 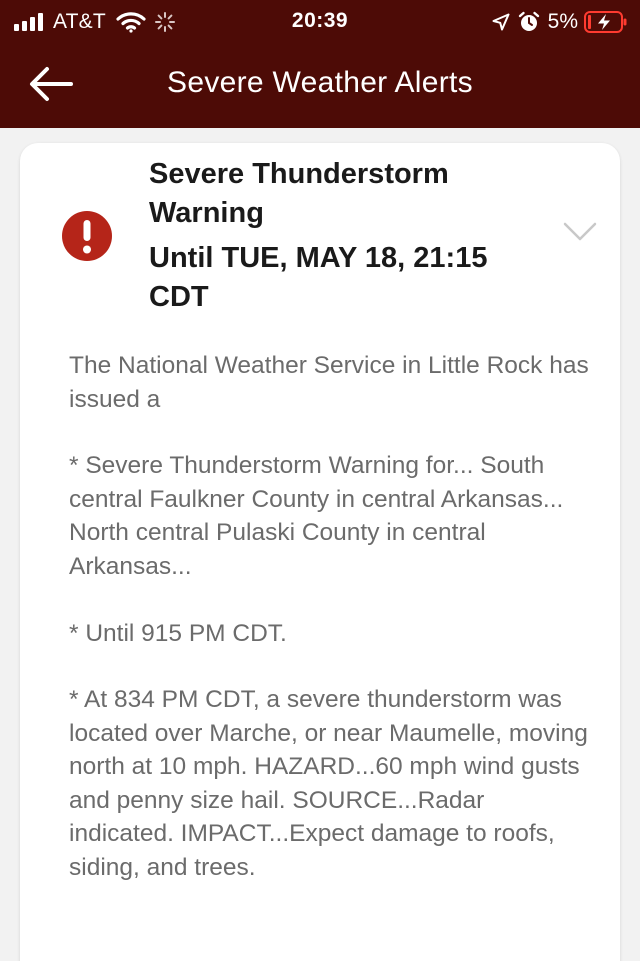 I want to click on alert-paragraph: * Until 915 PM CDT., so click(x=178, y=633).